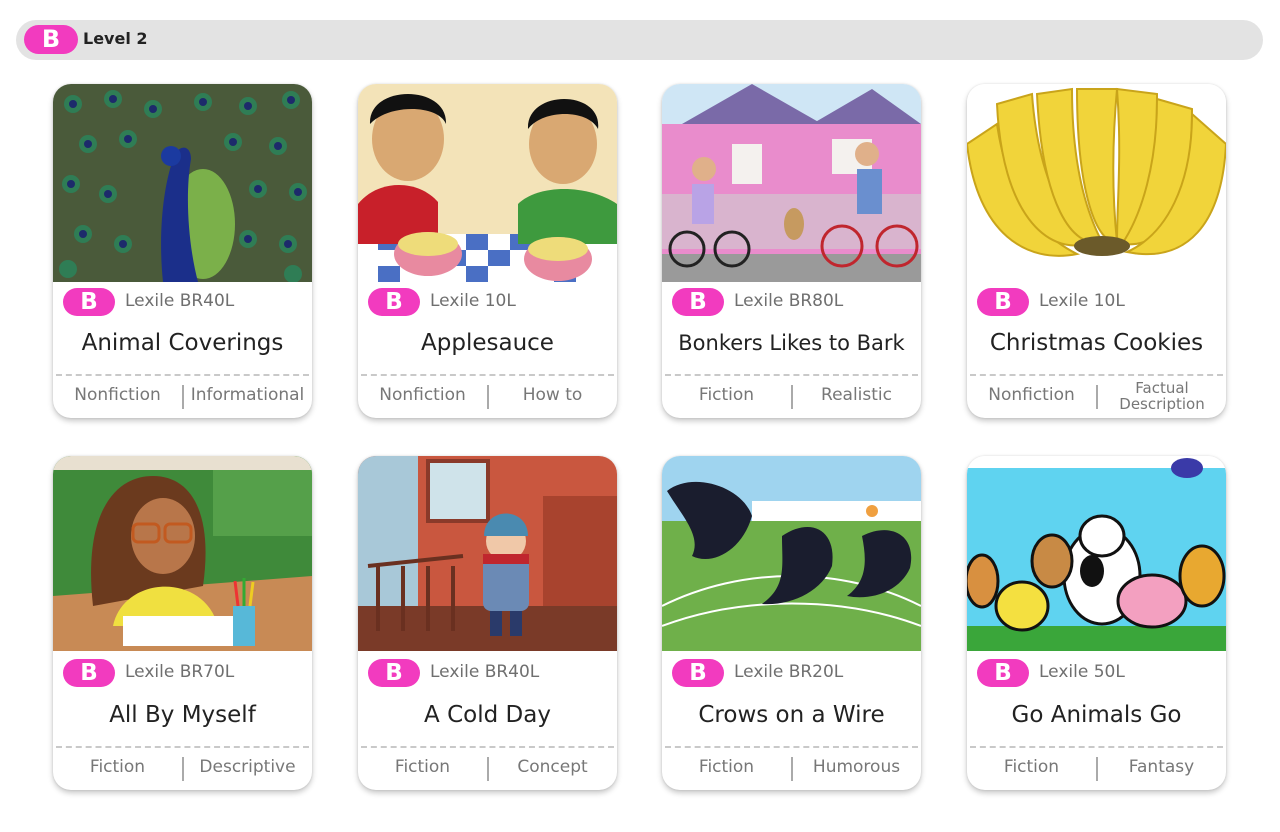  What do you see at coordinates (487, 183) in the screenshot?
I see `book-cover-applesauce` at bounding box center [487, 183].